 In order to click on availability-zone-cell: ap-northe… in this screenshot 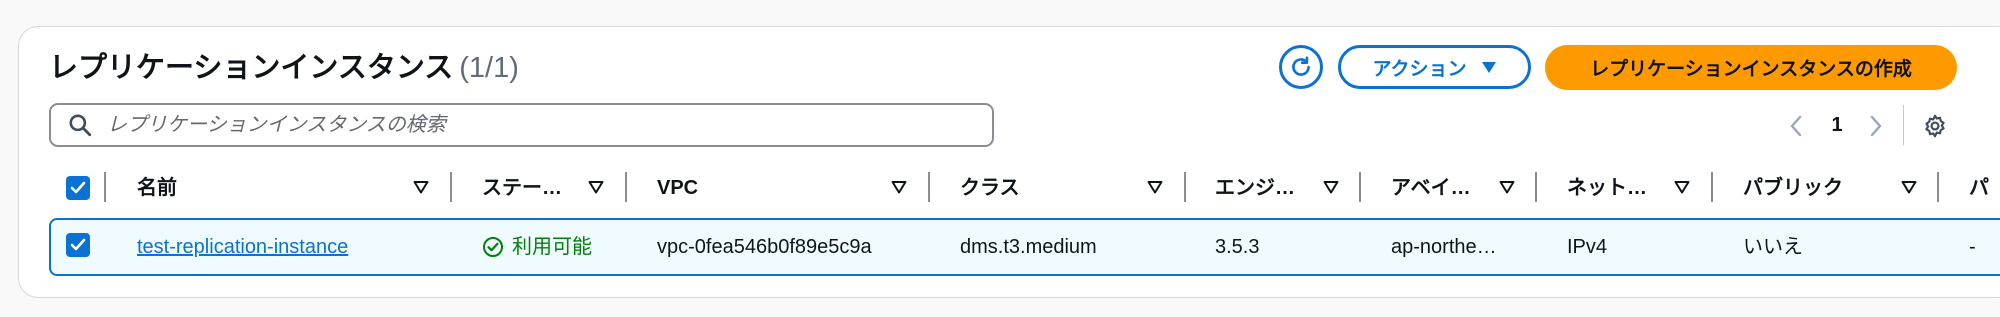, I will do `click(1444, 247)`.